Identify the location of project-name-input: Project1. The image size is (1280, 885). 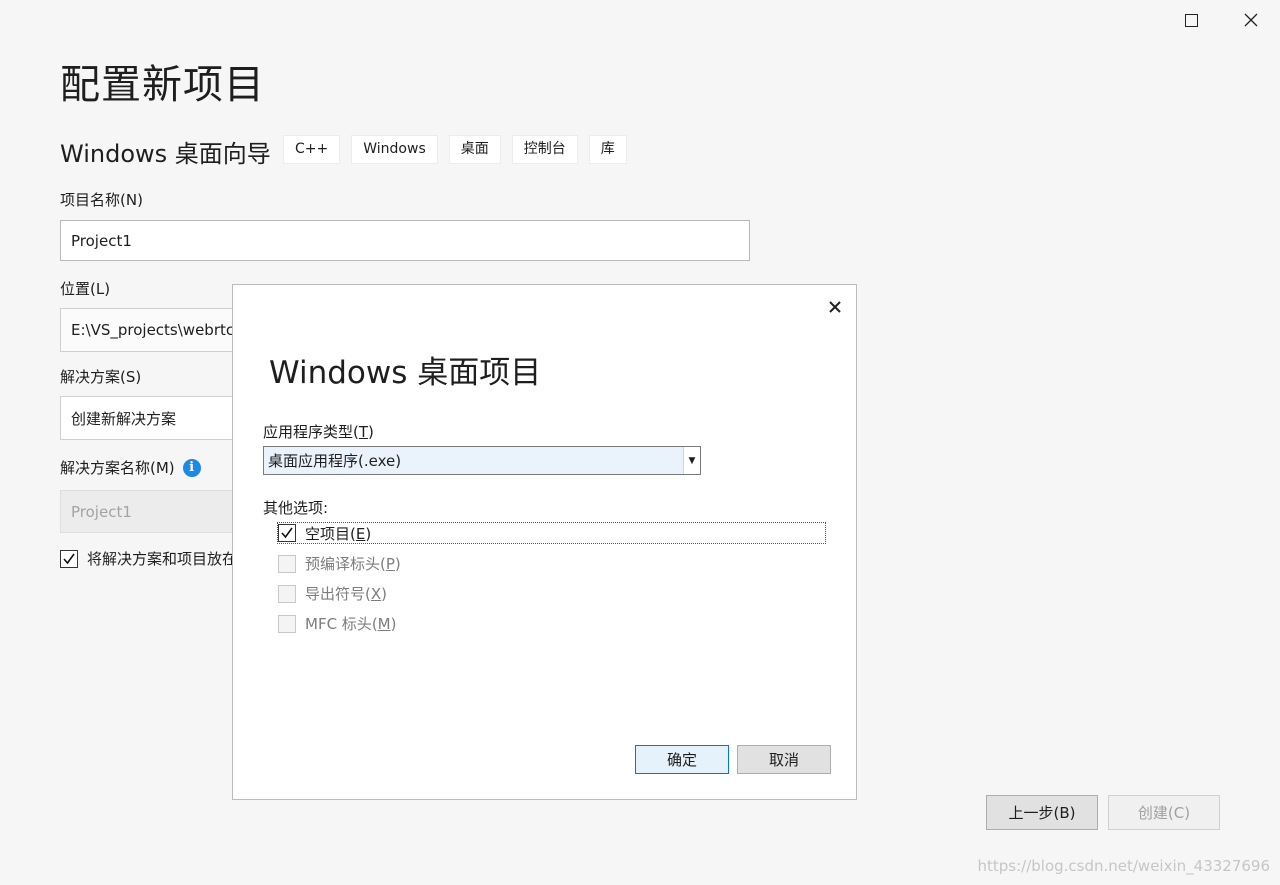
(405, 240).